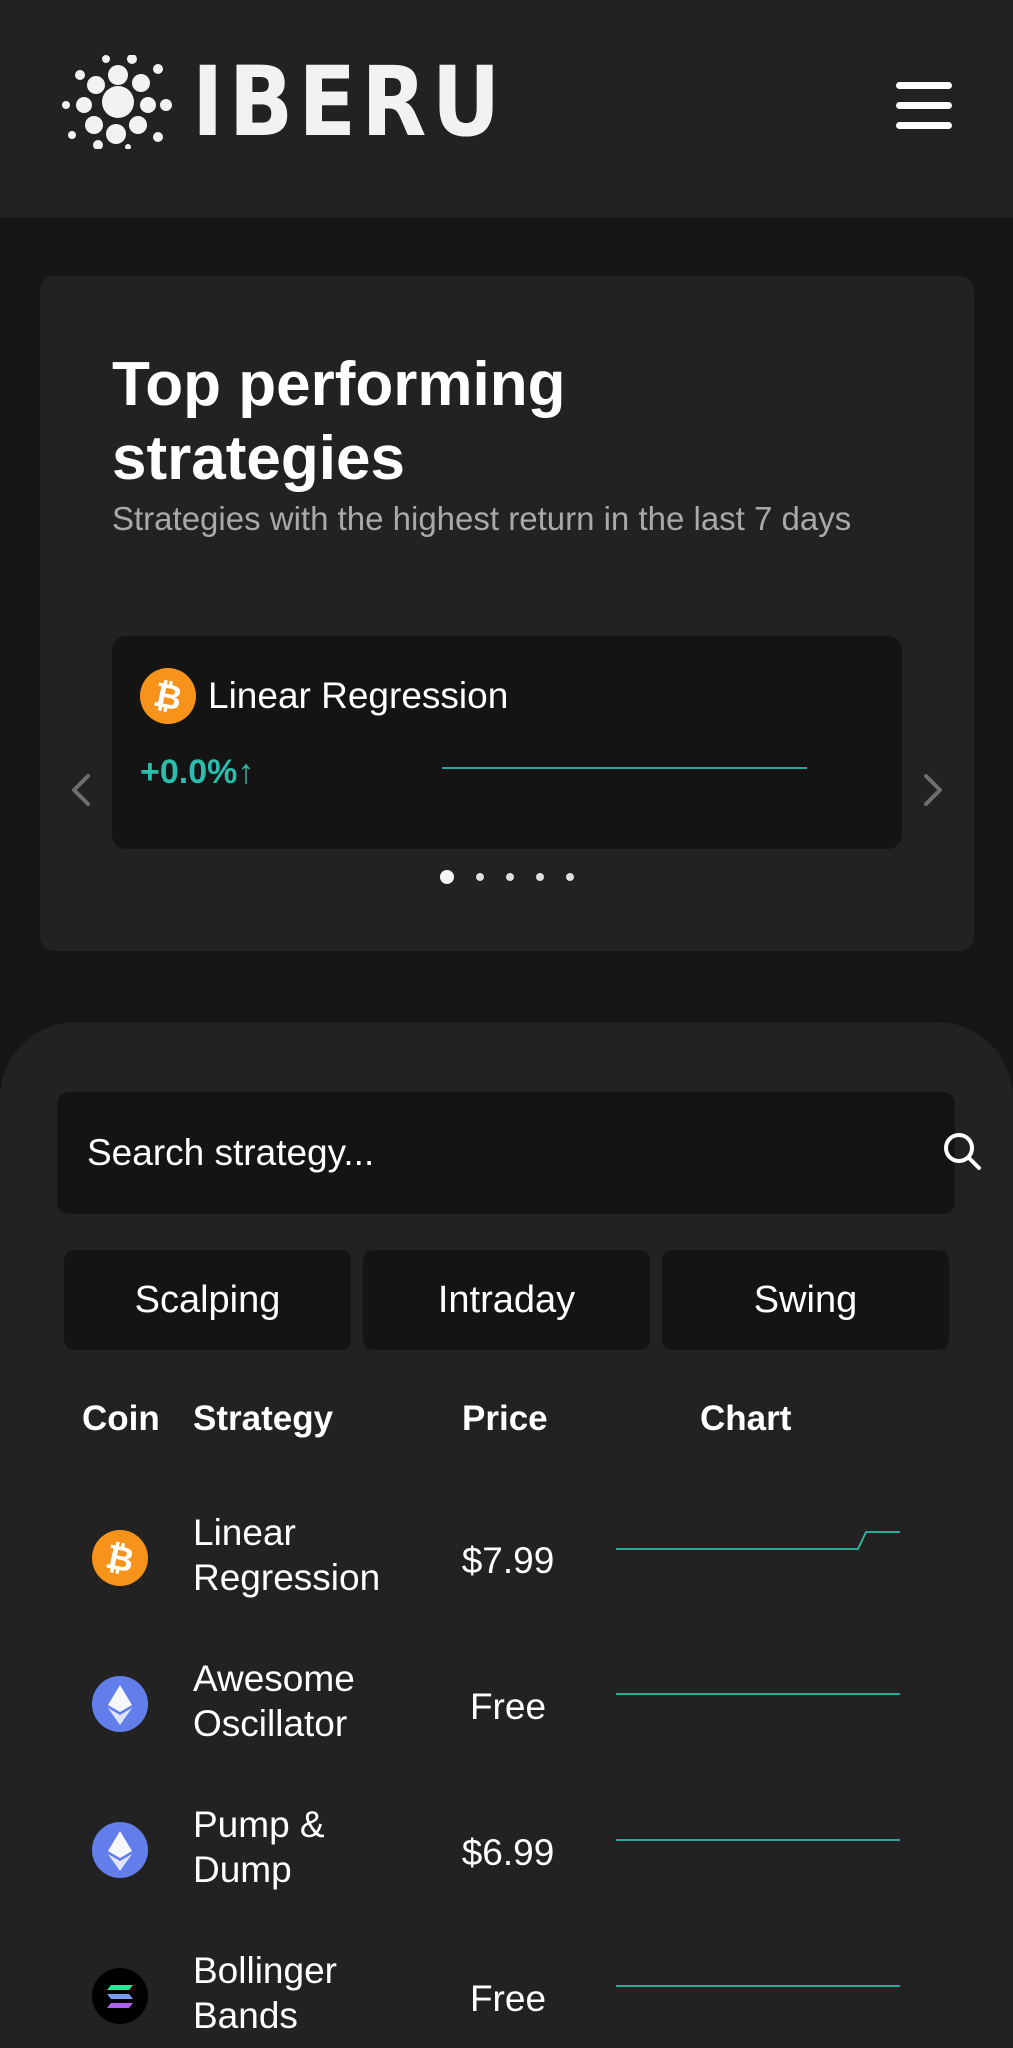 This screenshot has height=2048, width=1013. I want to click on tab-swing: Swing, so click(805, 1300).